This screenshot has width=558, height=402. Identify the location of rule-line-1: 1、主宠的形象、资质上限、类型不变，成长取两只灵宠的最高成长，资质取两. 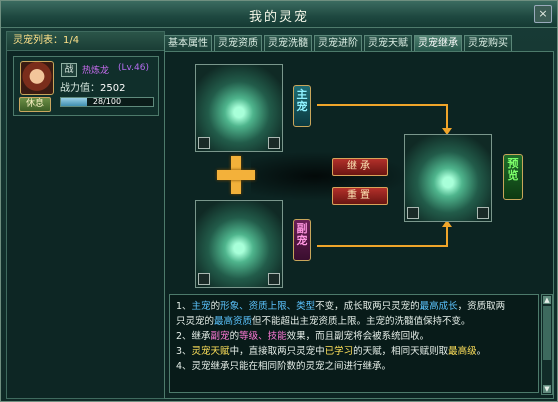
(341, 306).